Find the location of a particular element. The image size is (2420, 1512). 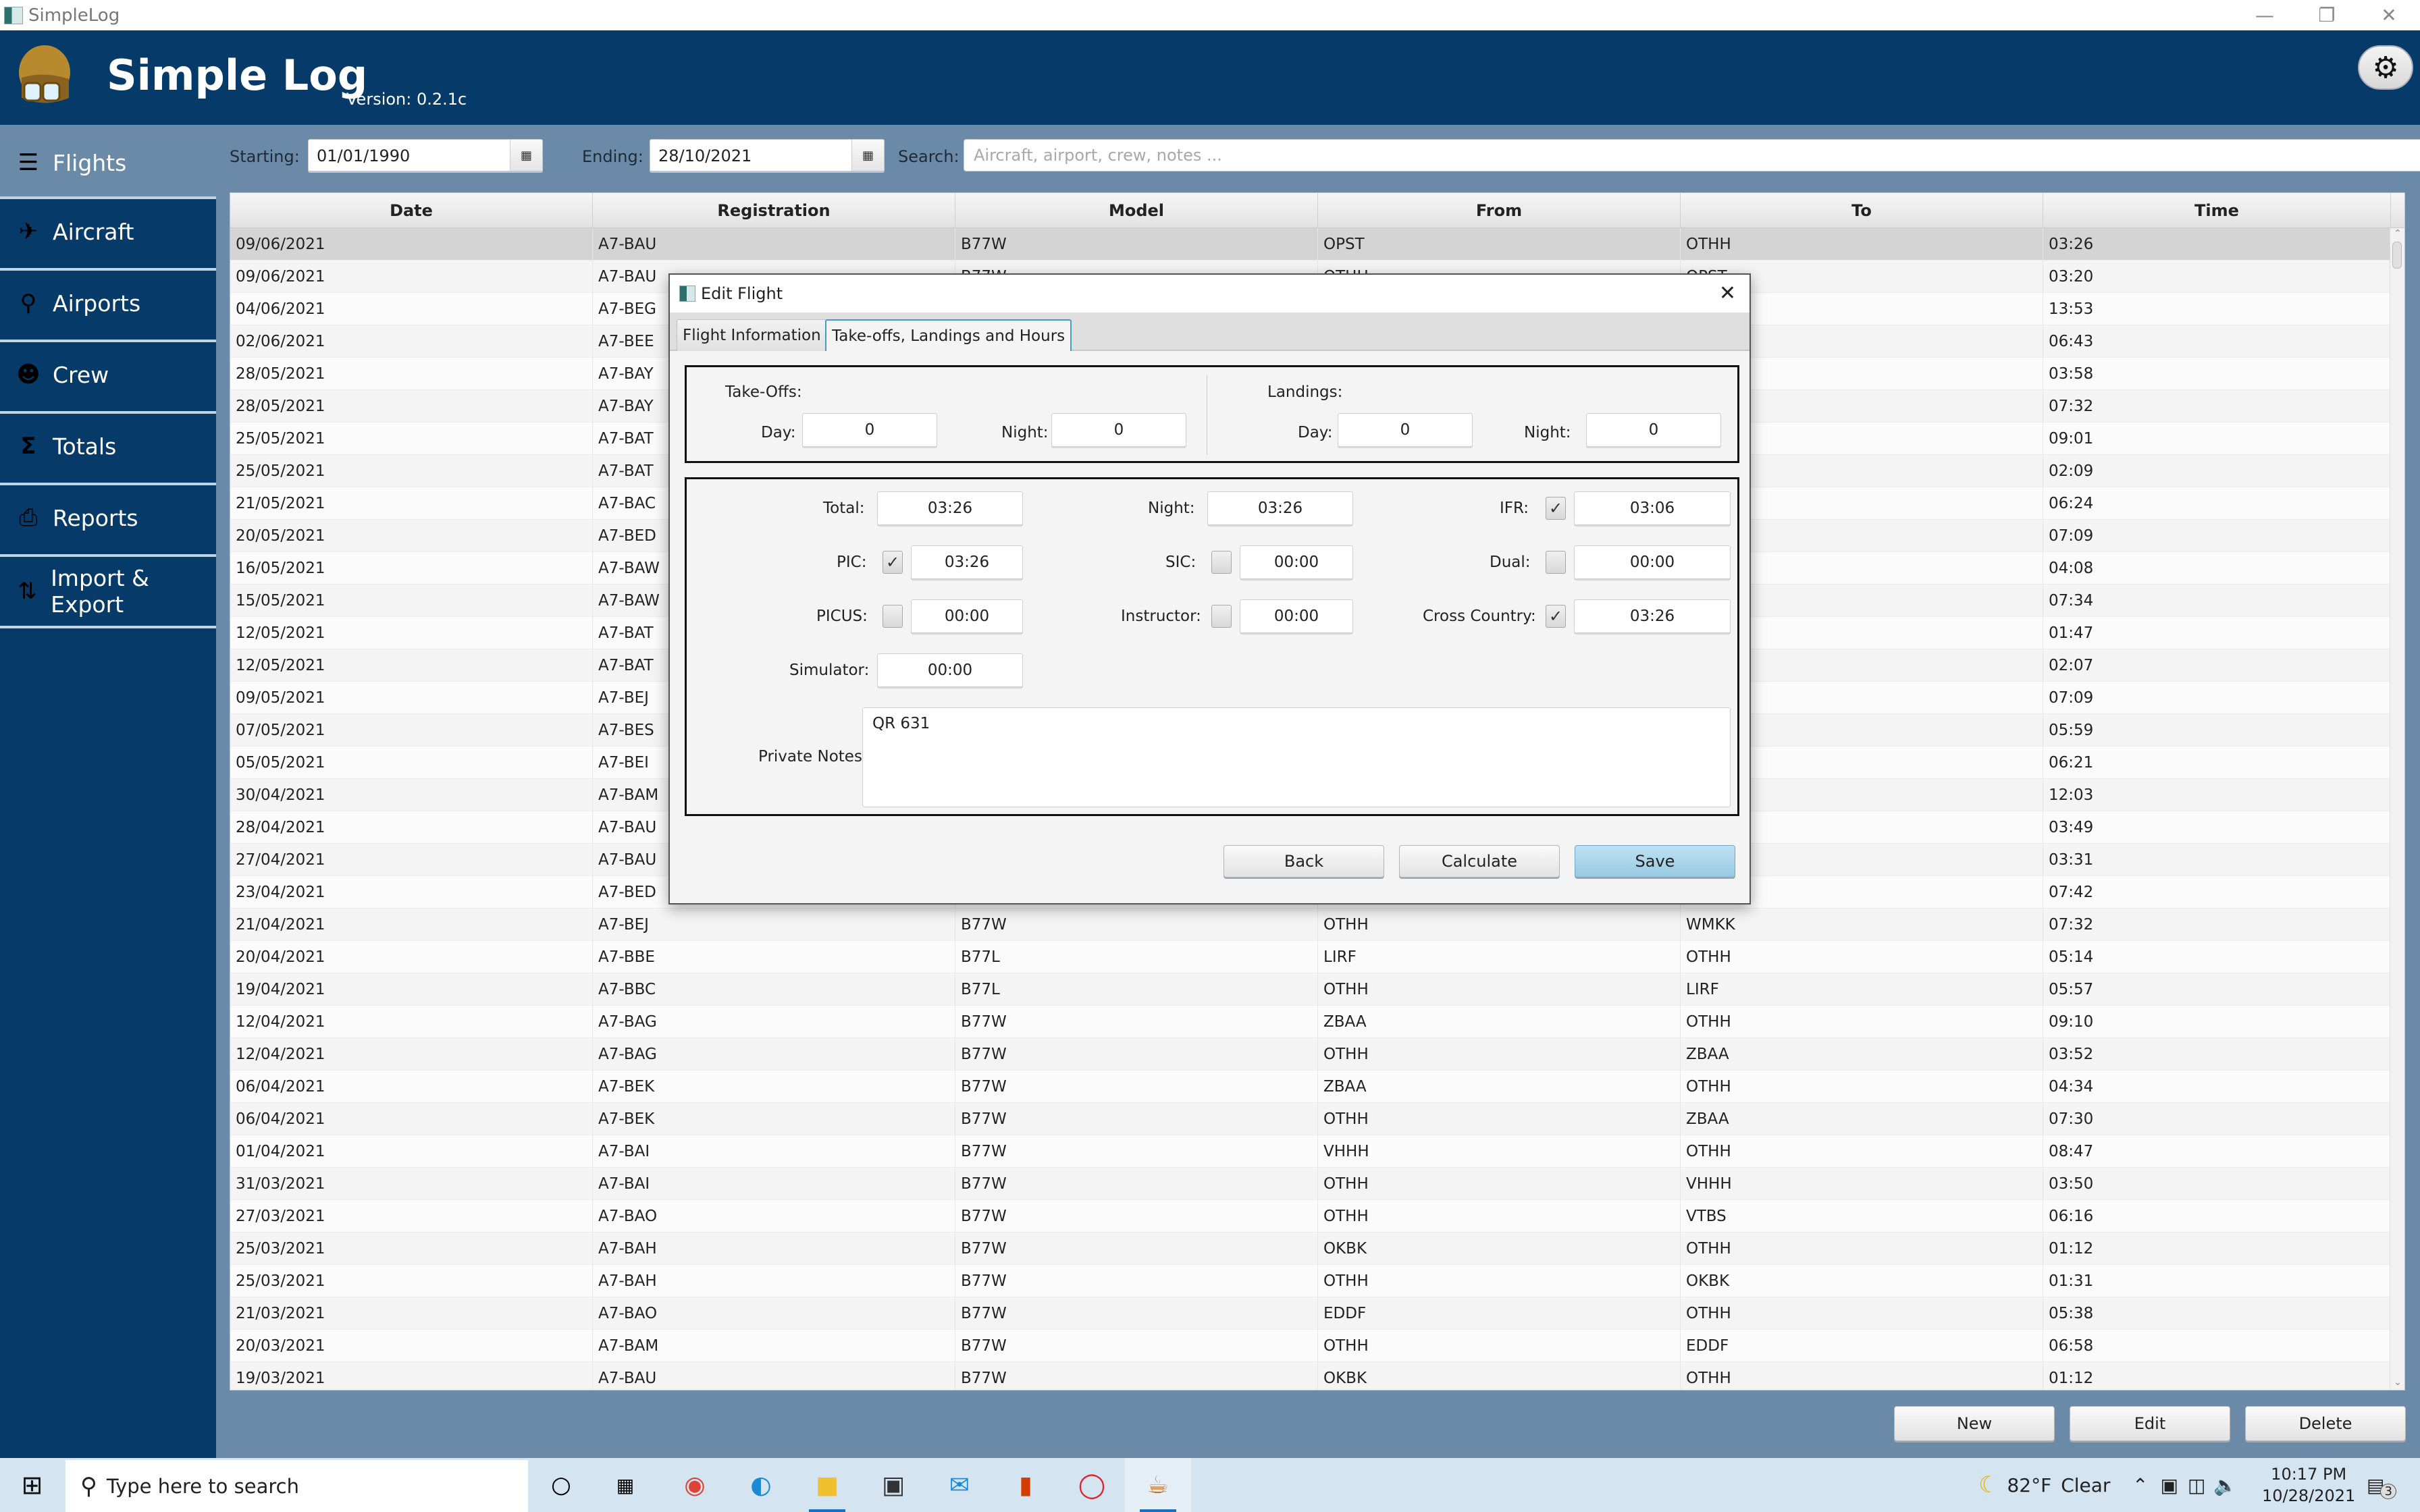

search-input is located at coordinates (1692, 155).